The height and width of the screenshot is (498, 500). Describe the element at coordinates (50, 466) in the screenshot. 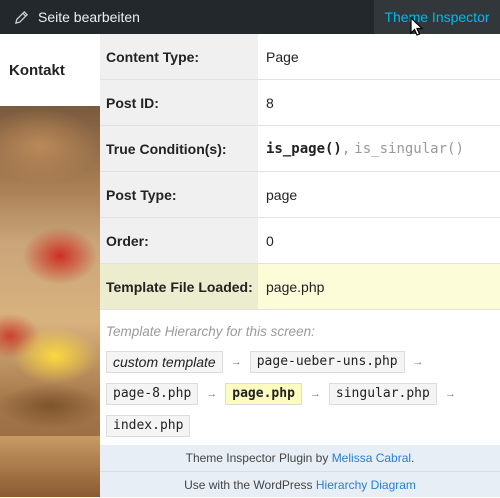

I see `hero-image-bottom` at that location.